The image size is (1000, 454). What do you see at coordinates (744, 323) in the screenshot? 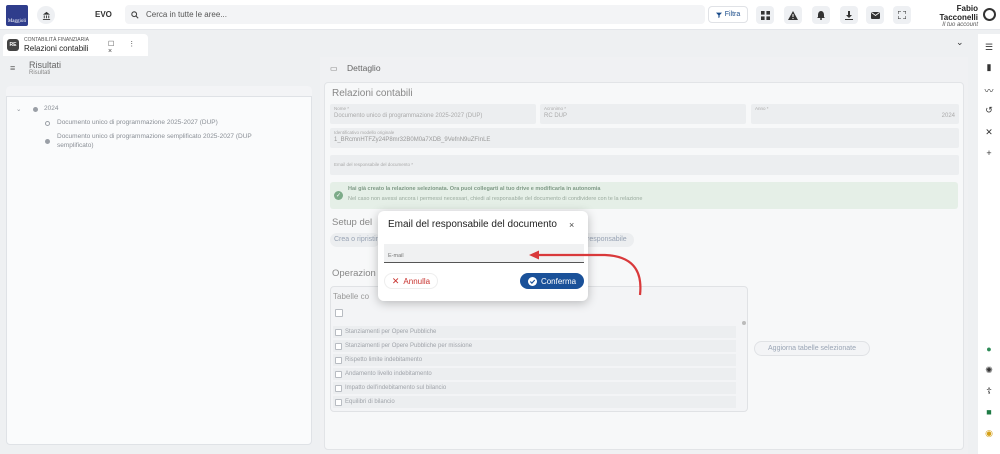
I see `scrollbar-thumb` at bounding box center [744, 323].